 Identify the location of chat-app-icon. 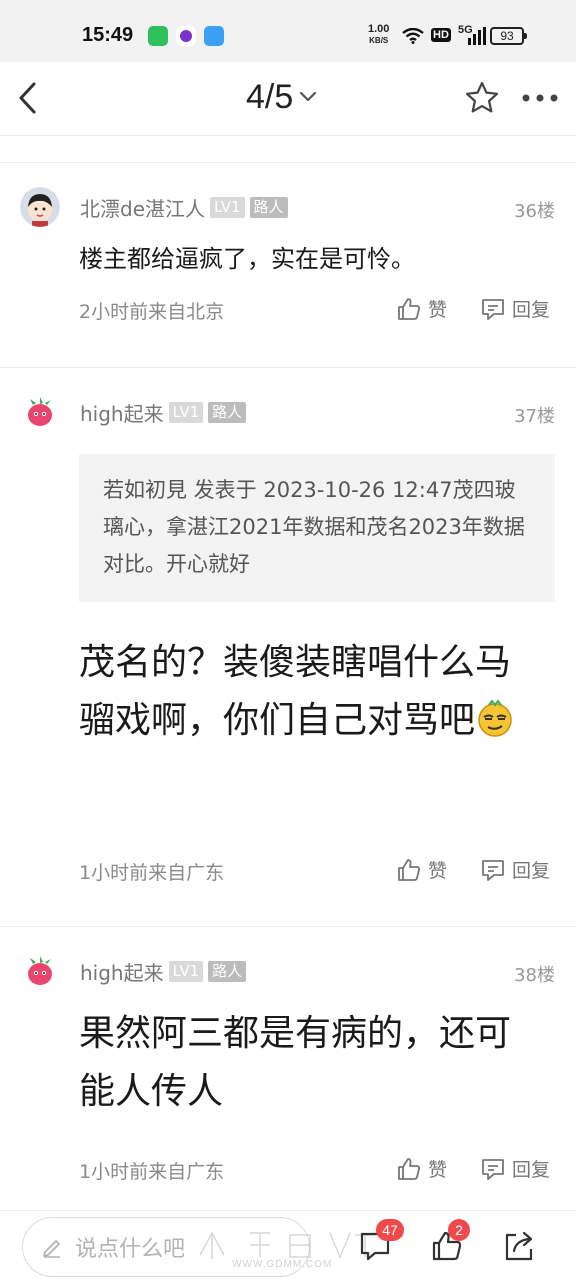
(158, 36).